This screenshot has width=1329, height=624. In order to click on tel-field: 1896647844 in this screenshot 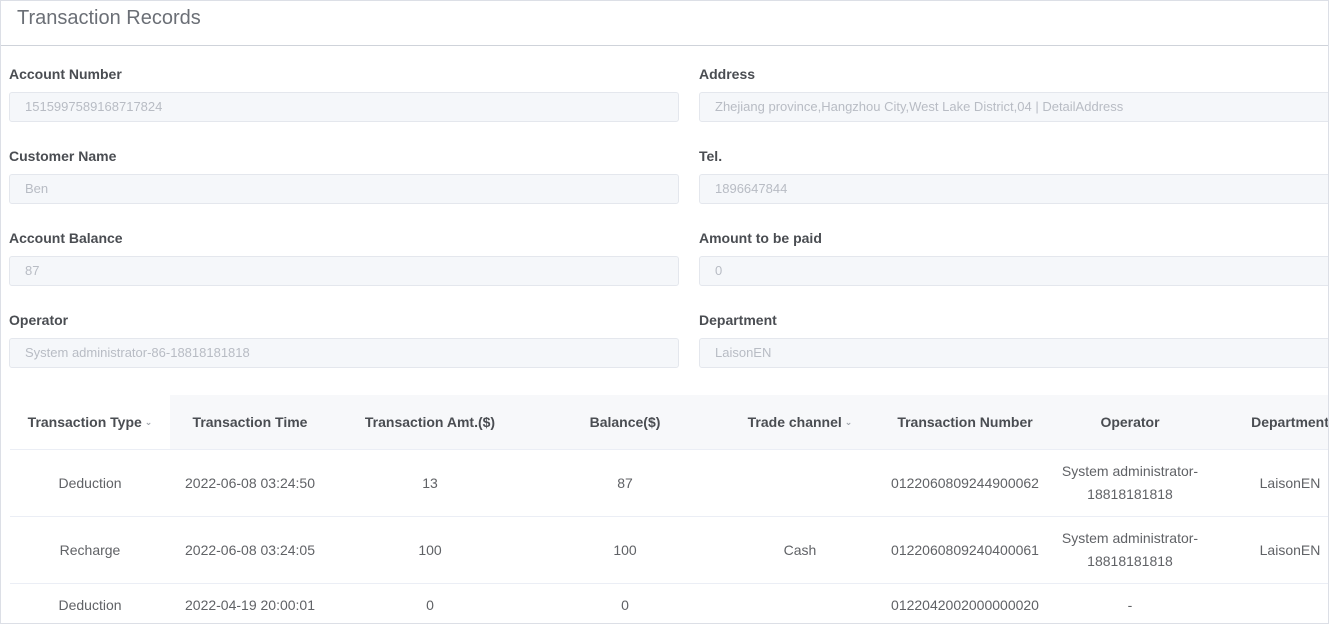, I will do `click(1013, 189)`.